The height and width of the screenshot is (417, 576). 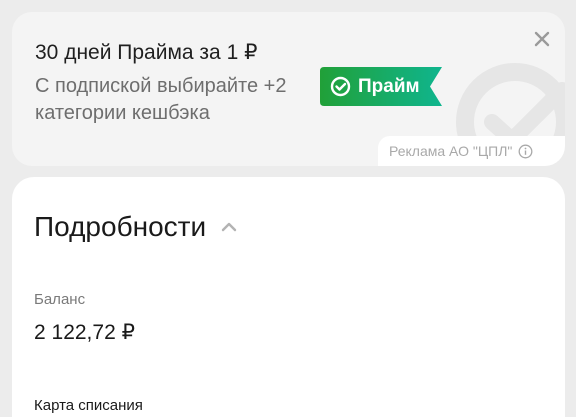 What do you see at coordinates (120, 226) in the screenshot?
I see `details-title: Подробности` at bounding box center [120, 226].